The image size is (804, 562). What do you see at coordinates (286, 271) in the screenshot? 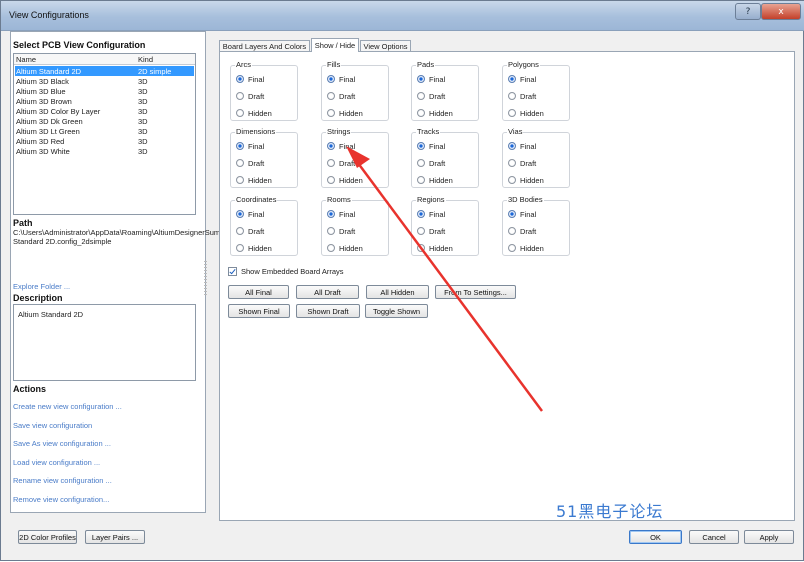
I see `show-embedded-board-arrays-row: Show Embedded Board Arrays` at bounding box center [286, 271].